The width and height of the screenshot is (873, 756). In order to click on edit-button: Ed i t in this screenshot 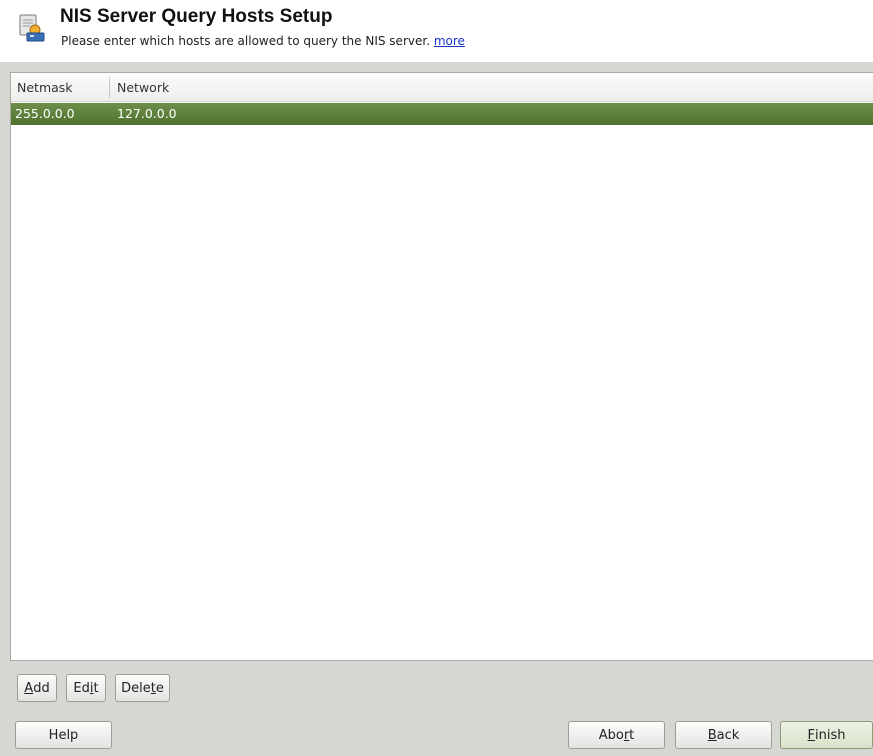, I will do `click(86, 688)`.